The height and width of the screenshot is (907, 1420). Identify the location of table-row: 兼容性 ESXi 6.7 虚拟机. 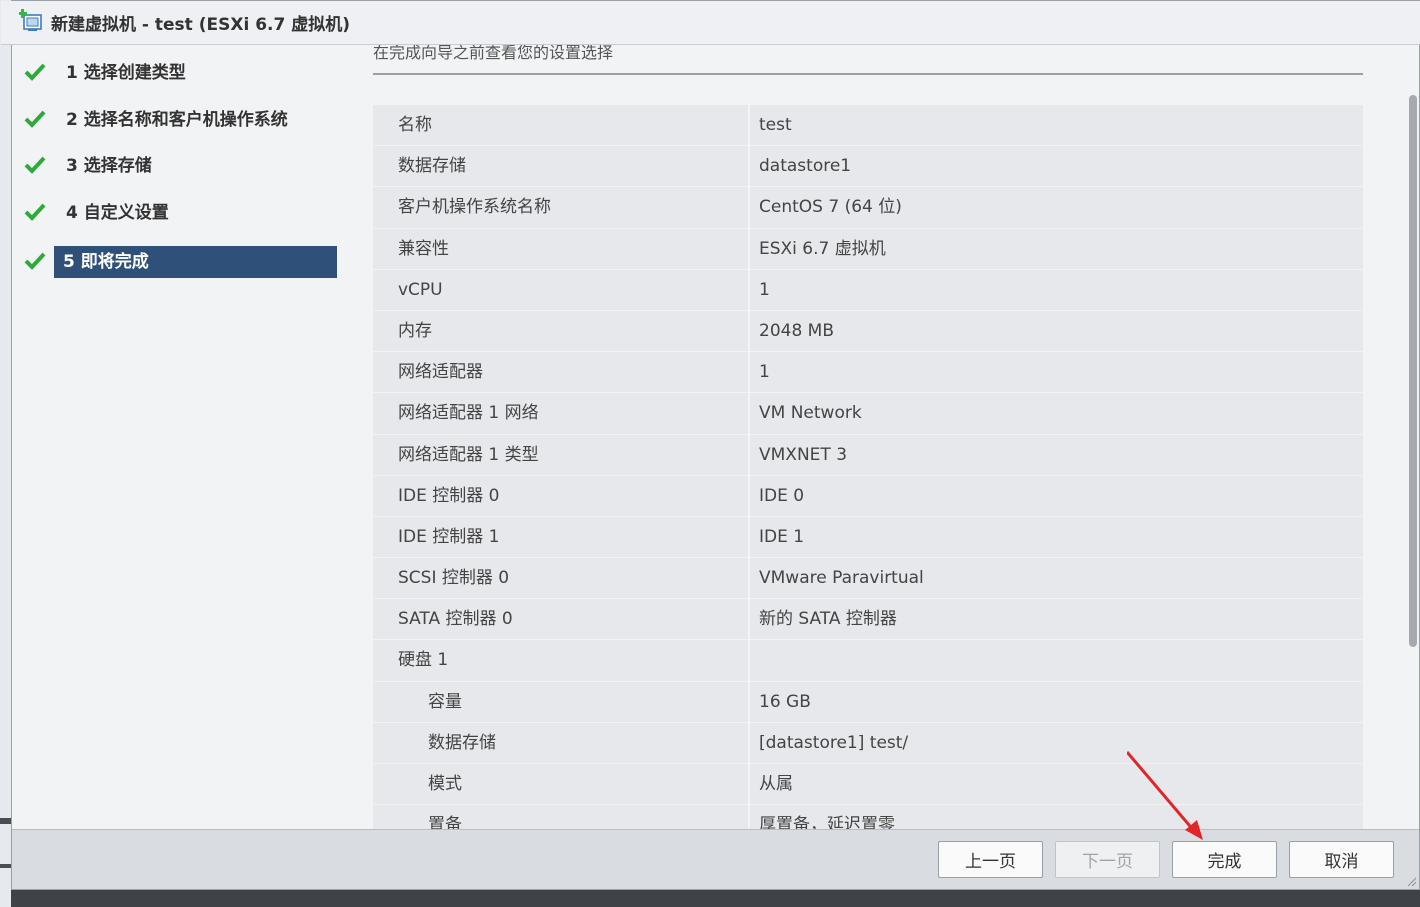
(868, 249).